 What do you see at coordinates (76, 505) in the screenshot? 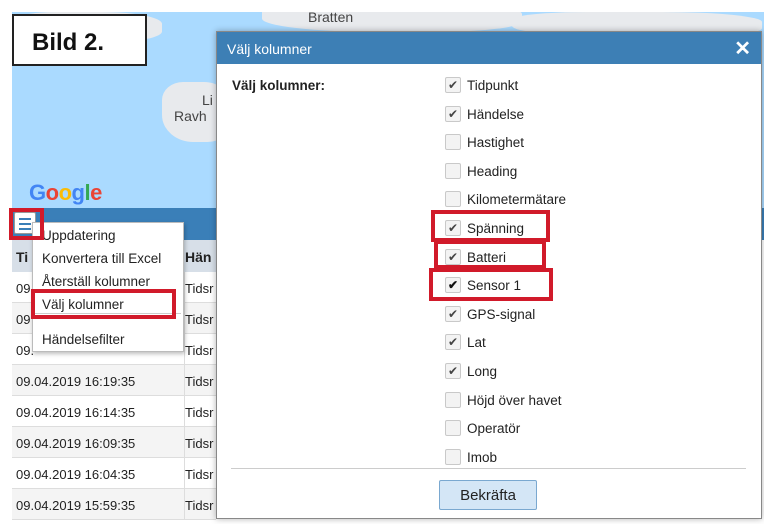
I see `cell-time: 09.04.2019 15:59:35` at bounding box center [76, 505].